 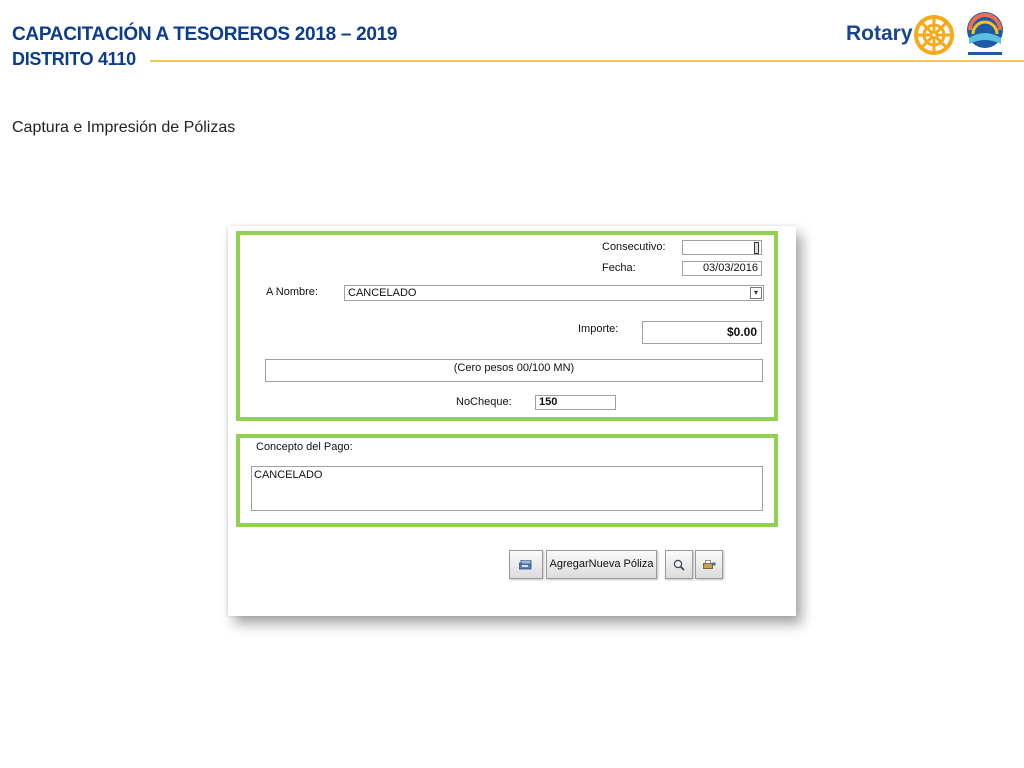 I want to click on magnifier-icon, so click(x=679, y=565).